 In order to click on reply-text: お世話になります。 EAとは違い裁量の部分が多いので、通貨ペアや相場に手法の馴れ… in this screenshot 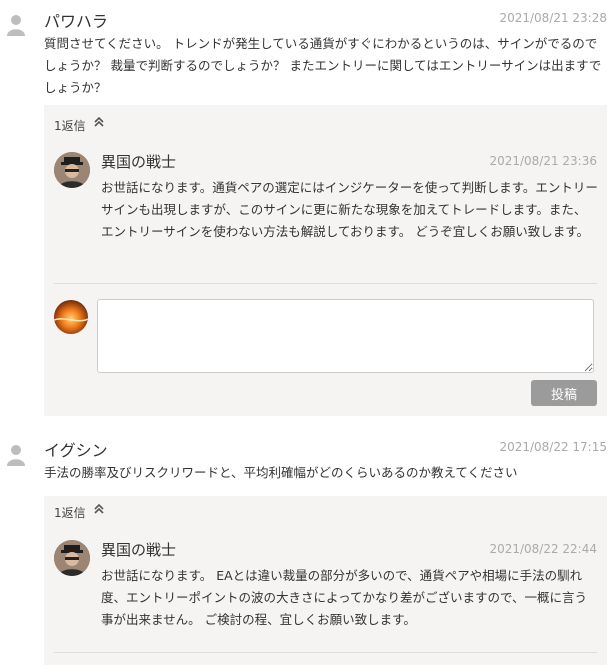, I will do `click(344, 597)`.